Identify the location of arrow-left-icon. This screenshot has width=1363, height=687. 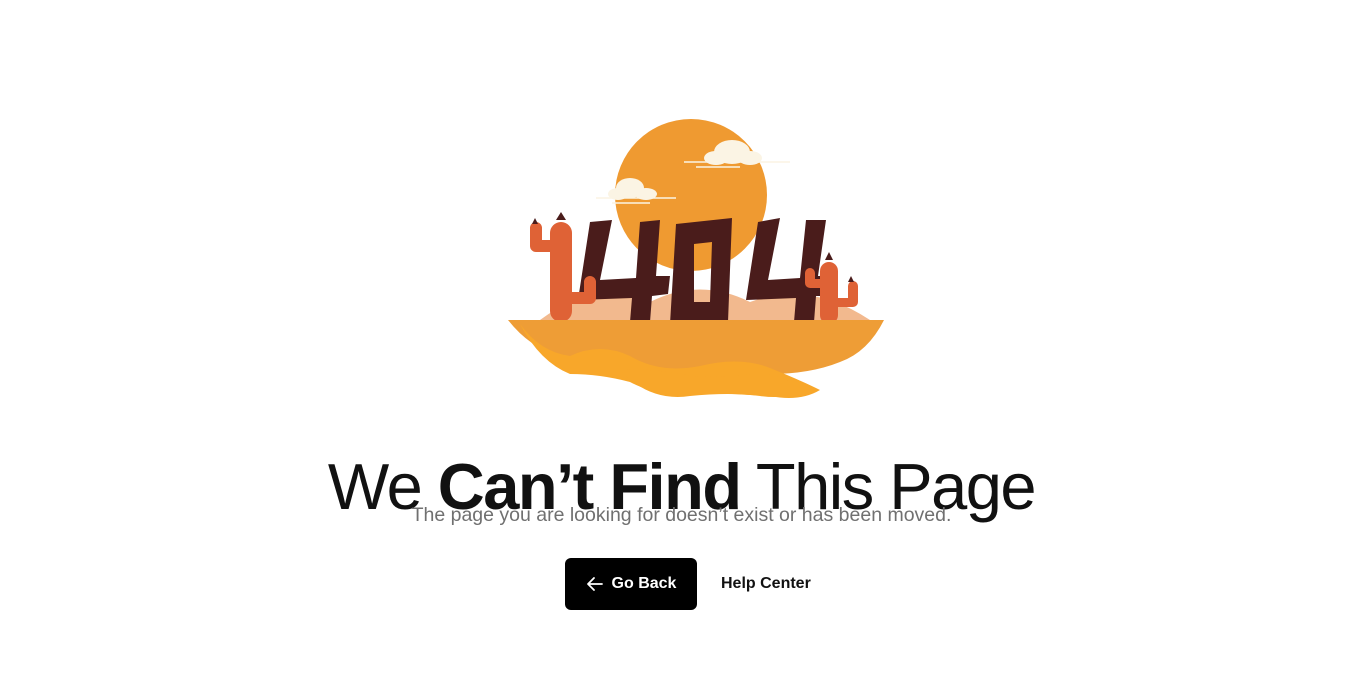
(595, 584).